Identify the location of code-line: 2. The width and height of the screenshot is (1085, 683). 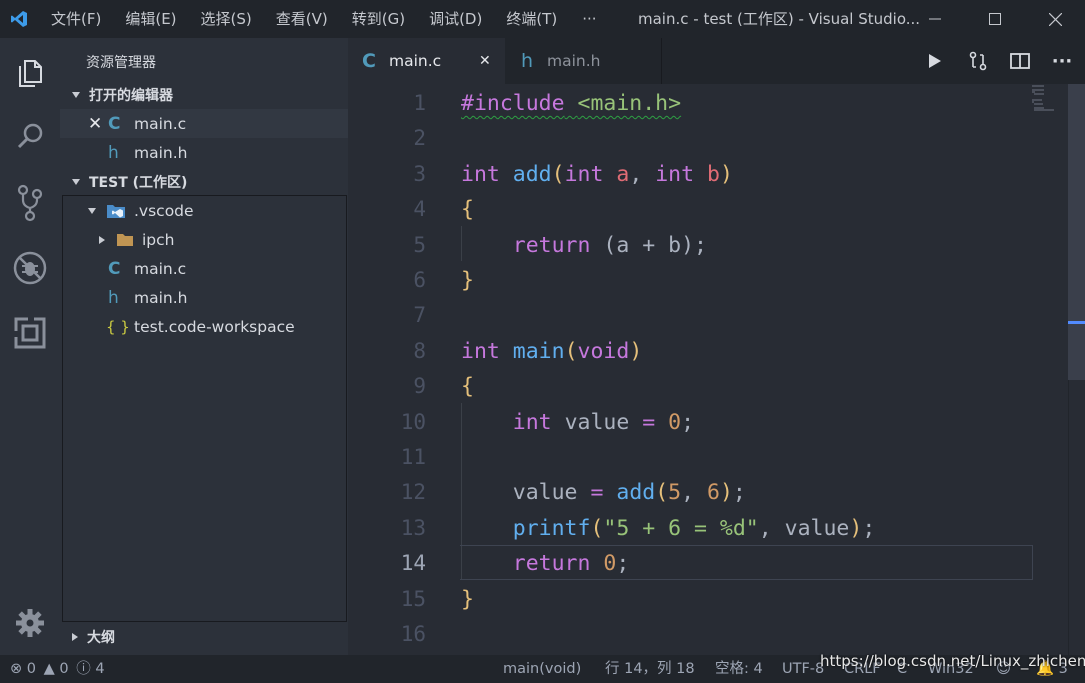
(708, 138).